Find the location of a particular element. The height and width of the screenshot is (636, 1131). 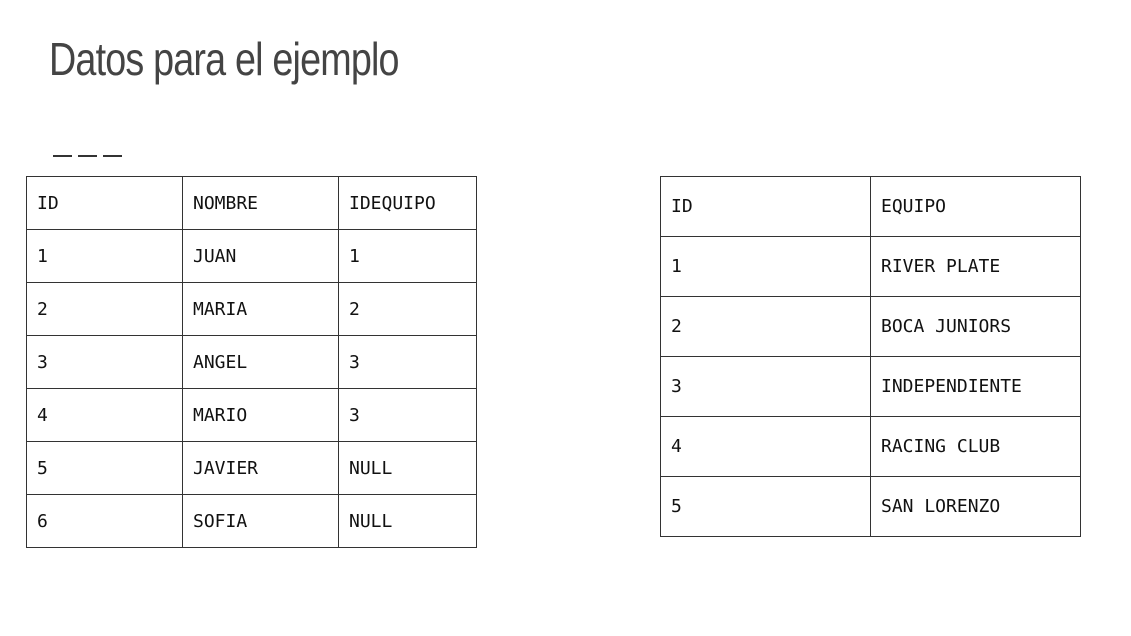

header-cell: EQUIPO is located at coordinates (975, 206).